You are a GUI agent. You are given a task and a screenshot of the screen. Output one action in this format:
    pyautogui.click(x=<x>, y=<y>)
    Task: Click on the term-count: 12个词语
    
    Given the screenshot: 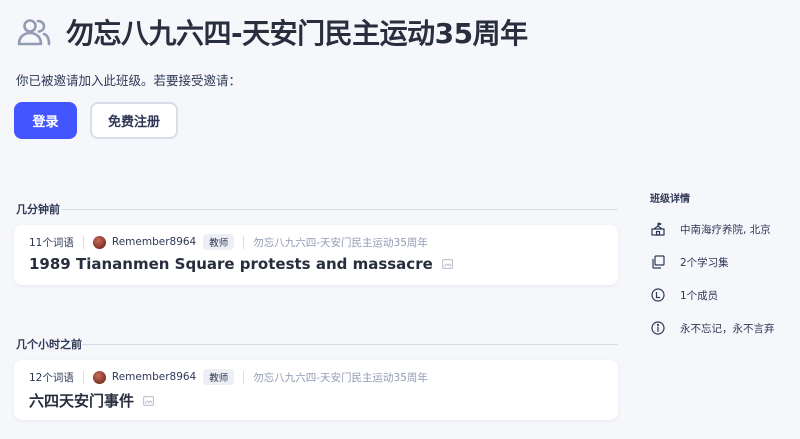 What is the action you would take?
    pyautogui.click(x=51, y=377)
    